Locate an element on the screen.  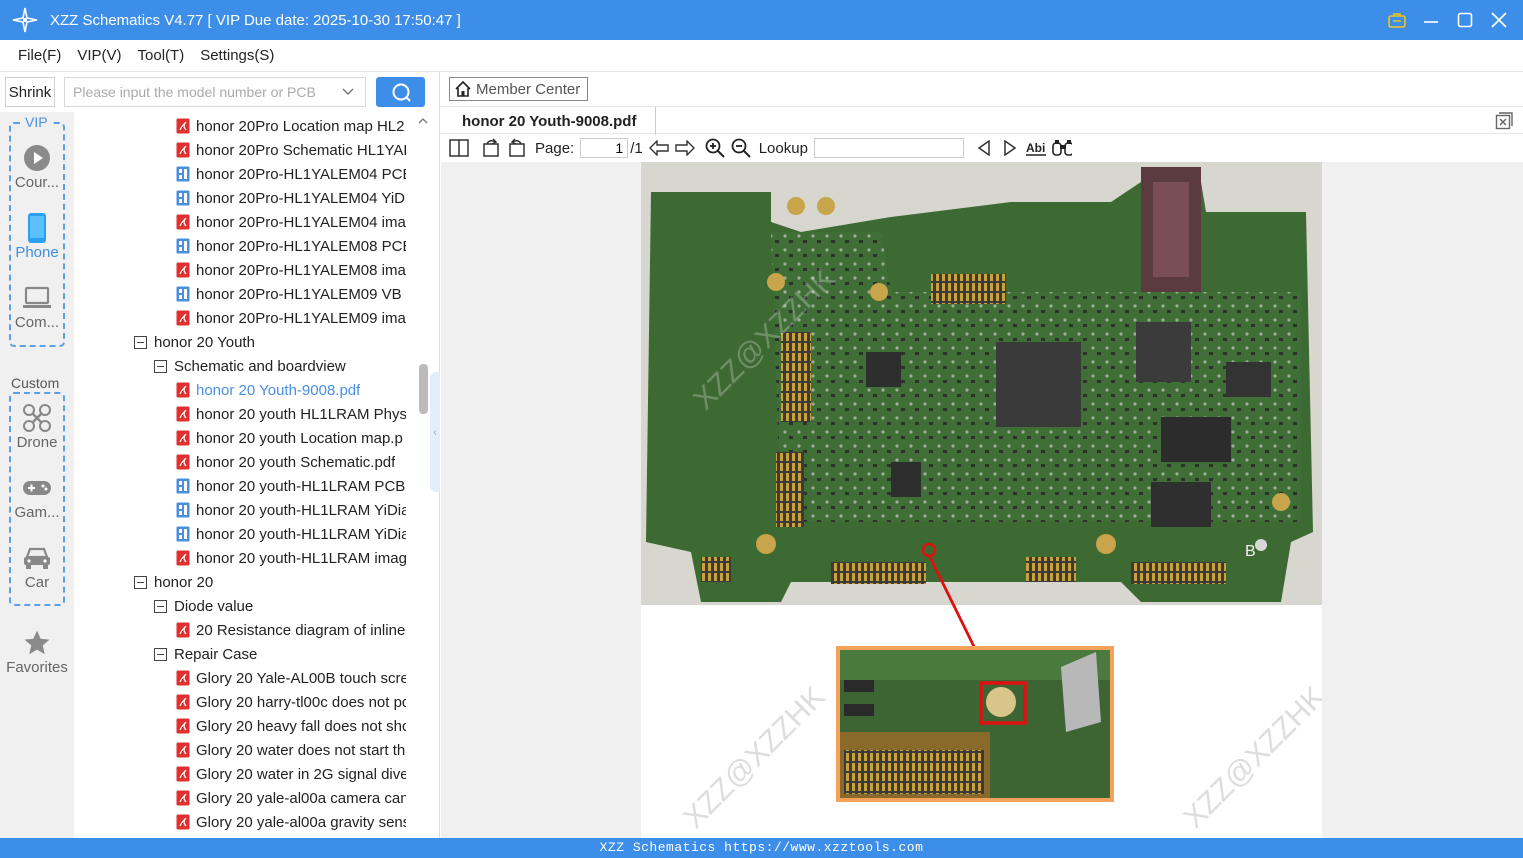
member-center-button: Member Center is located at coordinates (518, 89).